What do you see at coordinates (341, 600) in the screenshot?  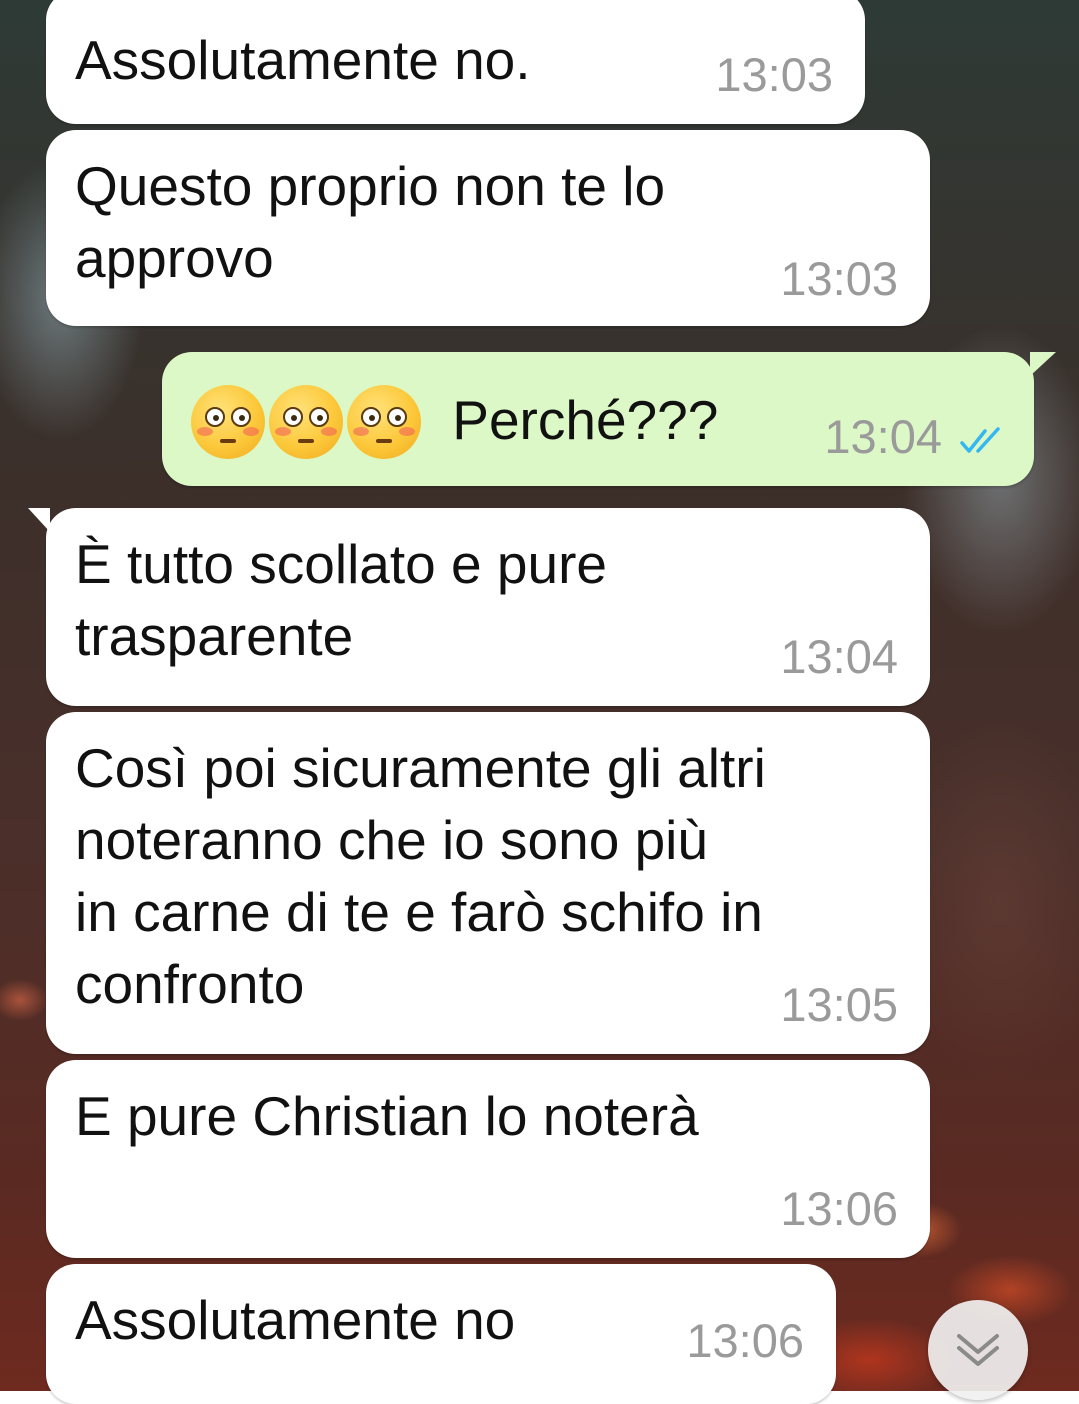 I see `message-text: È tutto scollato e pure trasparente` at bounding box center [341, 600].